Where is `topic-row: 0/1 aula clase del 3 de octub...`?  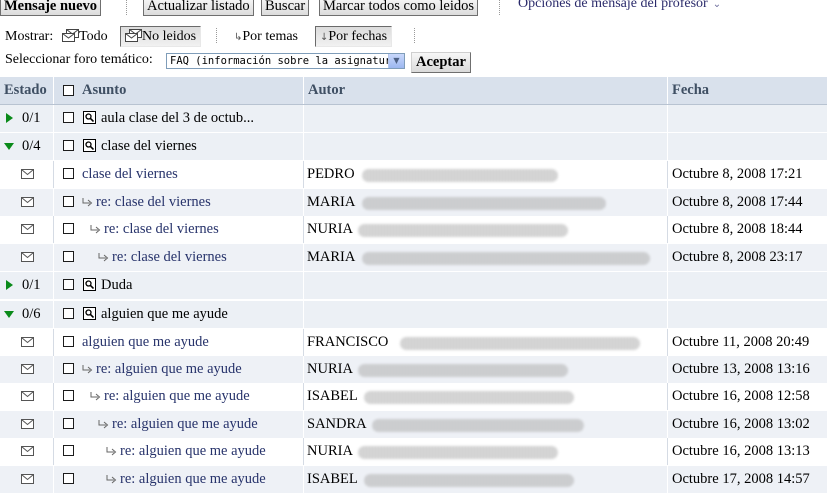 topic-row: 0/1 aula clase del 3 de octub... is located at coordinates (413, 118).